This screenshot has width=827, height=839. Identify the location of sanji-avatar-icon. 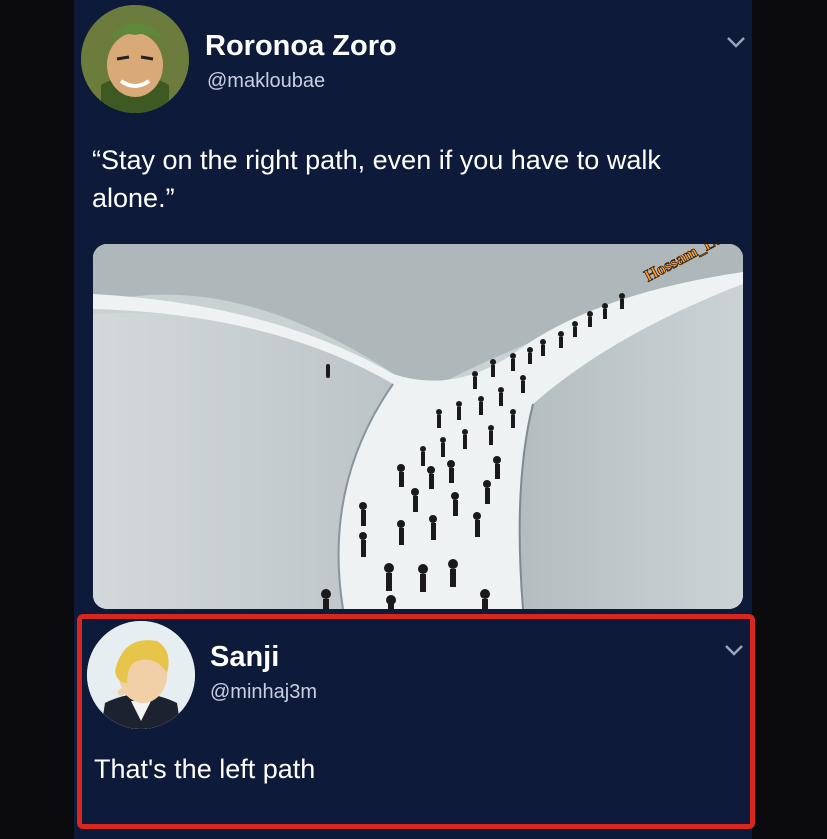
(141, 675).